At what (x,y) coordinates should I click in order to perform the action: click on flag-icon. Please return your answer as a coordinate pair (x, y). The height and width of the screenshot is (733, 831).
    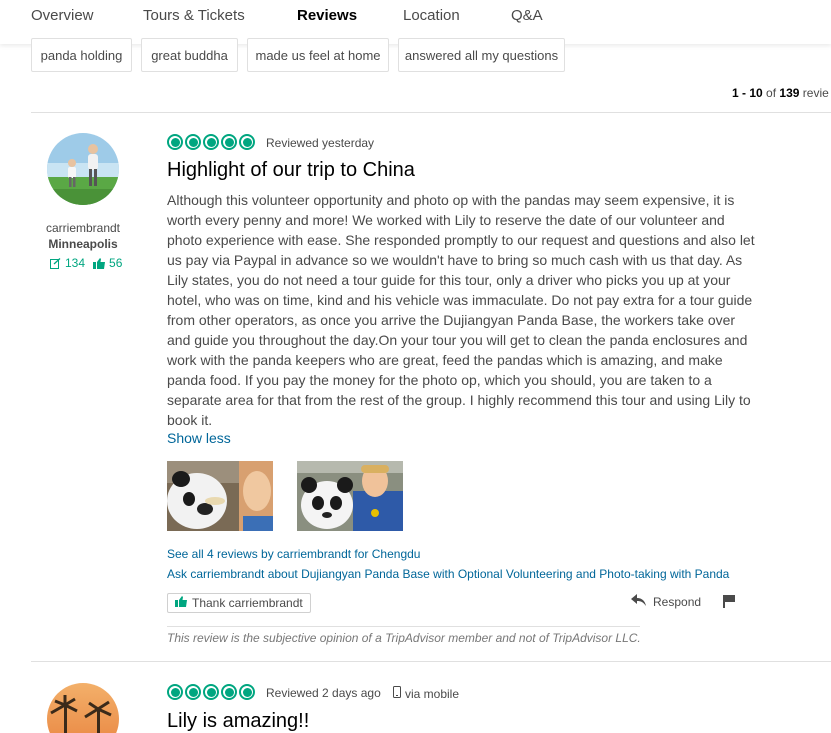
    Looking at the image, I should click on (729, 604).